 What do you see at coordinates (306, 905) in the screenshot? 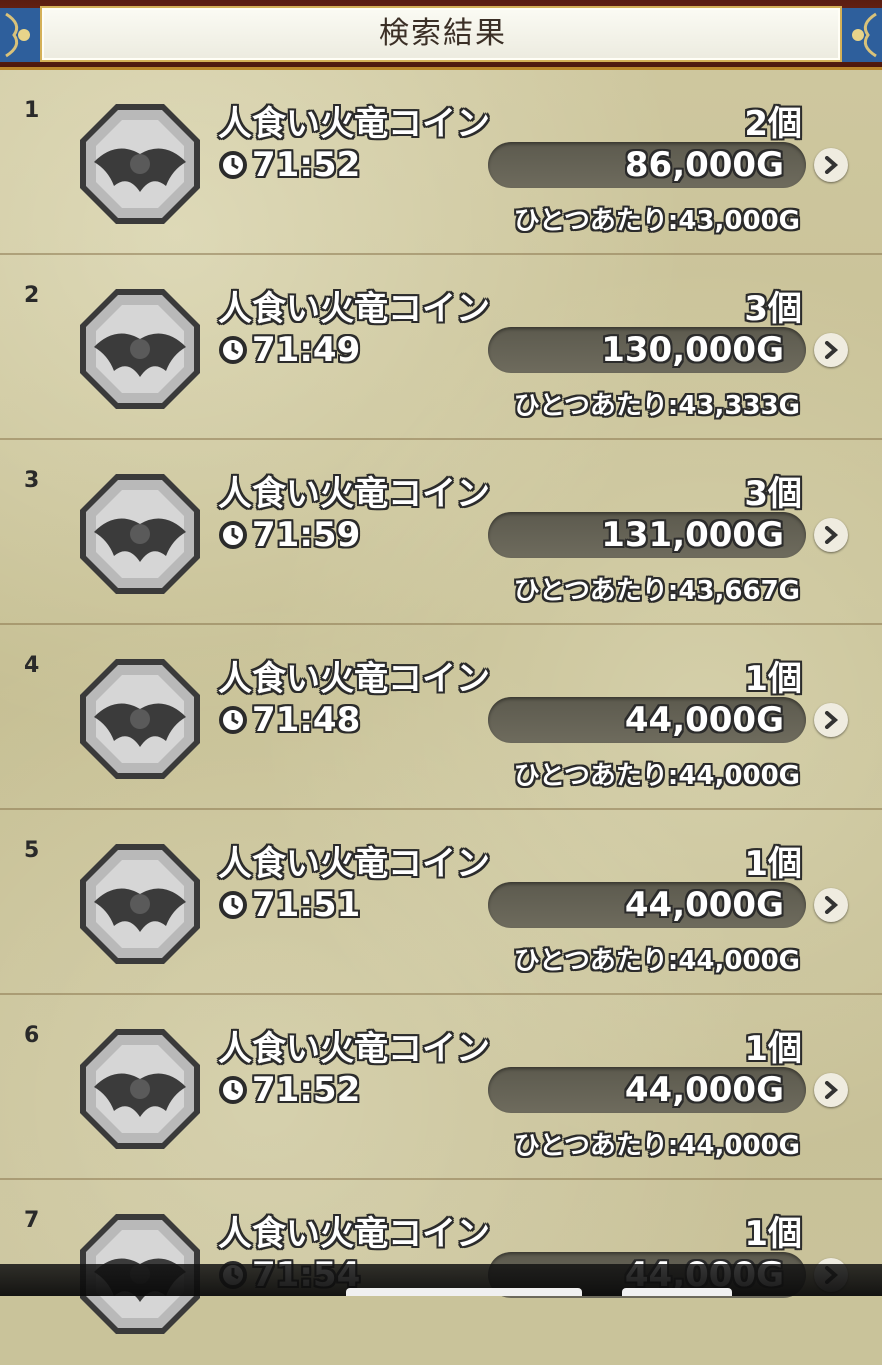
I see `time-text: 71:51` at bounding box center [306, 905].